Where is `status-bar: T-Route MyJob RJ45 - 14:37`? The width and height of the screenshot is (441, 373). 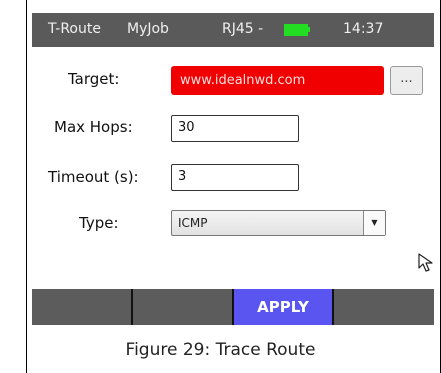
status-bar: T-Route MyJob RJ45 - 14:37 is located at coordinates (233, 30).